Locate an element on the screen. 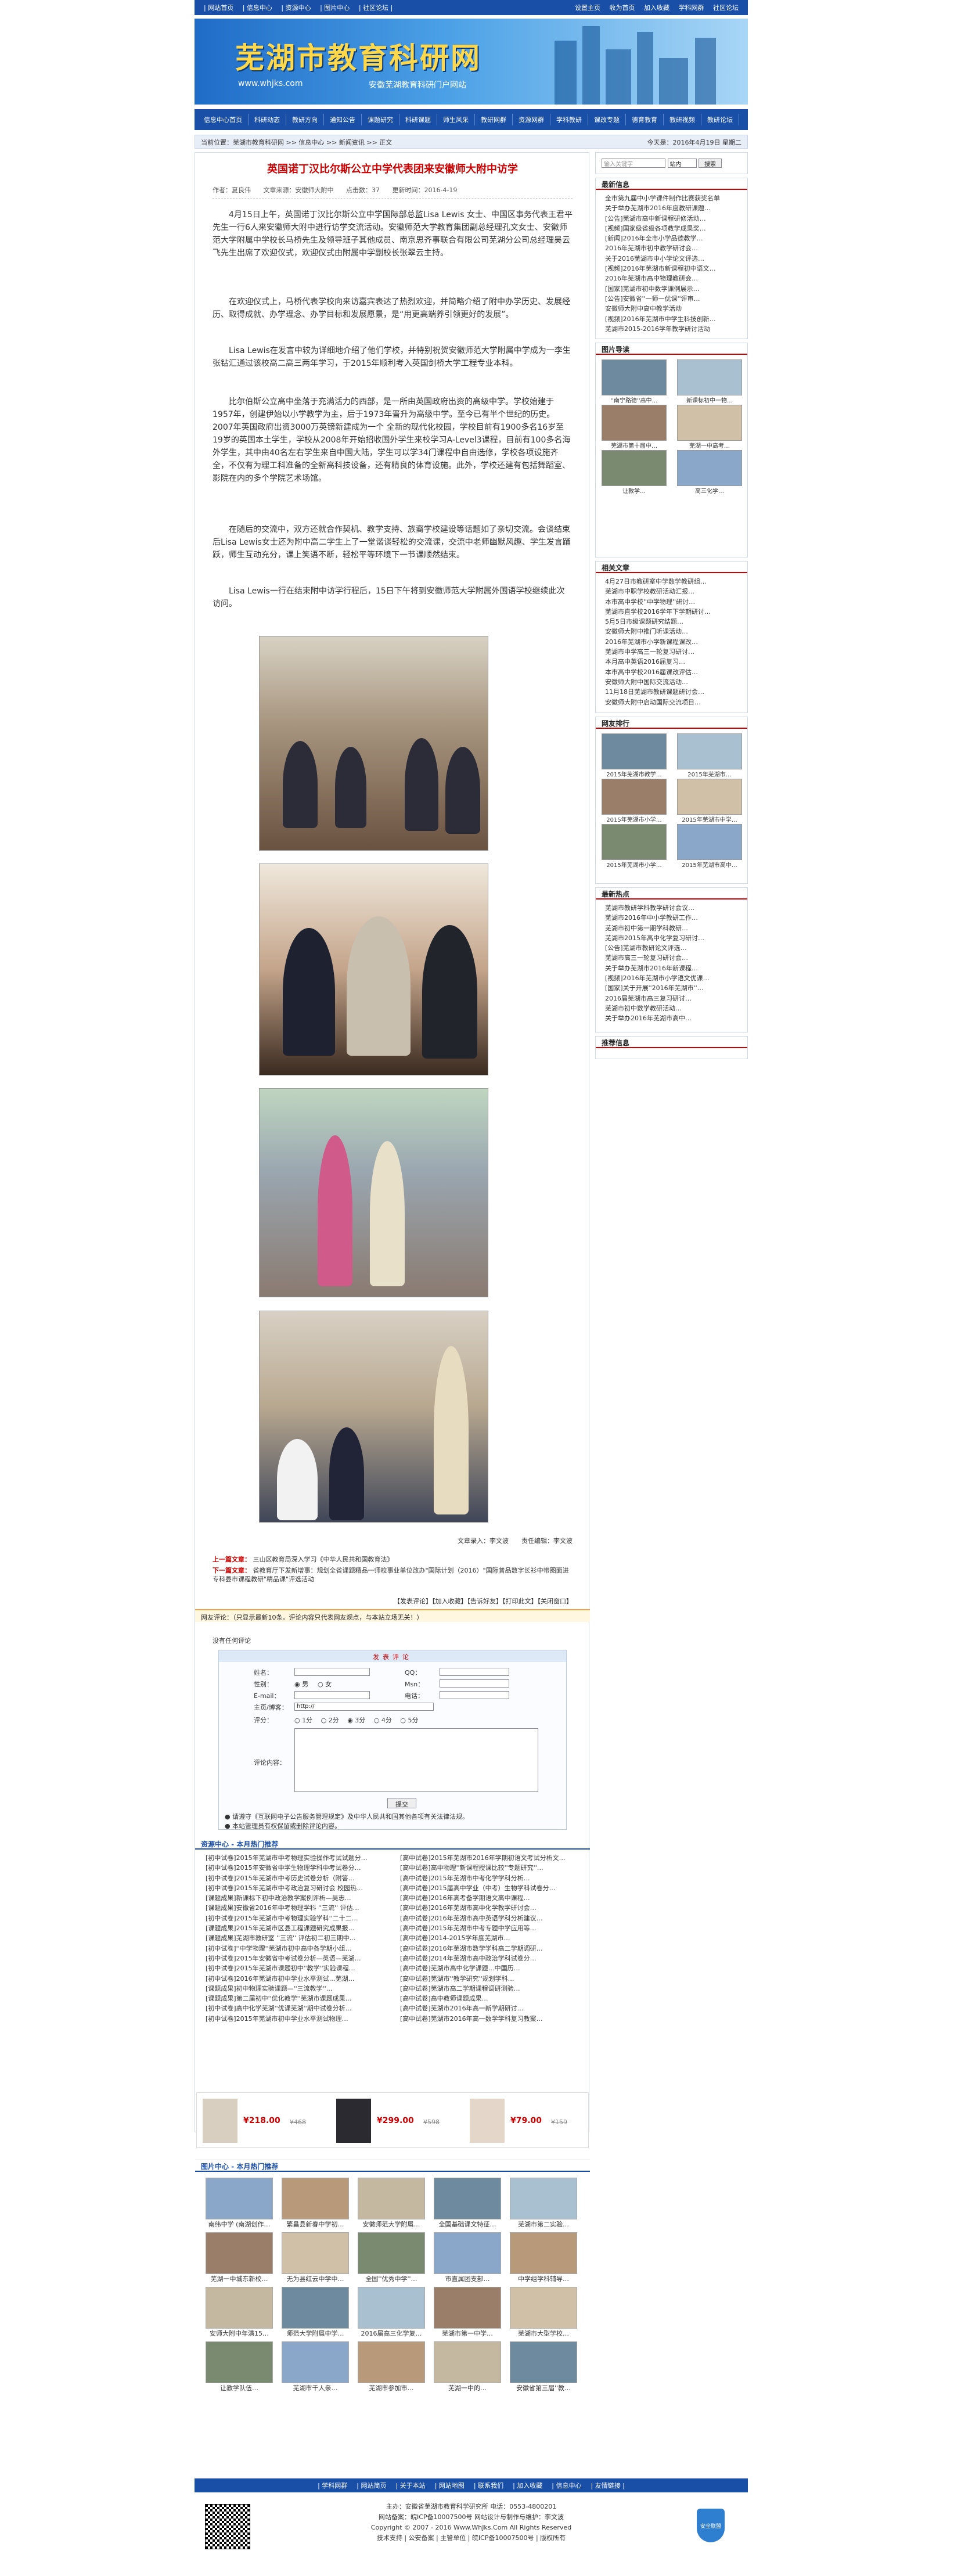 Image resolution: width=954 pixels, height=2576 pixels. nav-item: 信息中心首页 is located at coordinates (224, 119).